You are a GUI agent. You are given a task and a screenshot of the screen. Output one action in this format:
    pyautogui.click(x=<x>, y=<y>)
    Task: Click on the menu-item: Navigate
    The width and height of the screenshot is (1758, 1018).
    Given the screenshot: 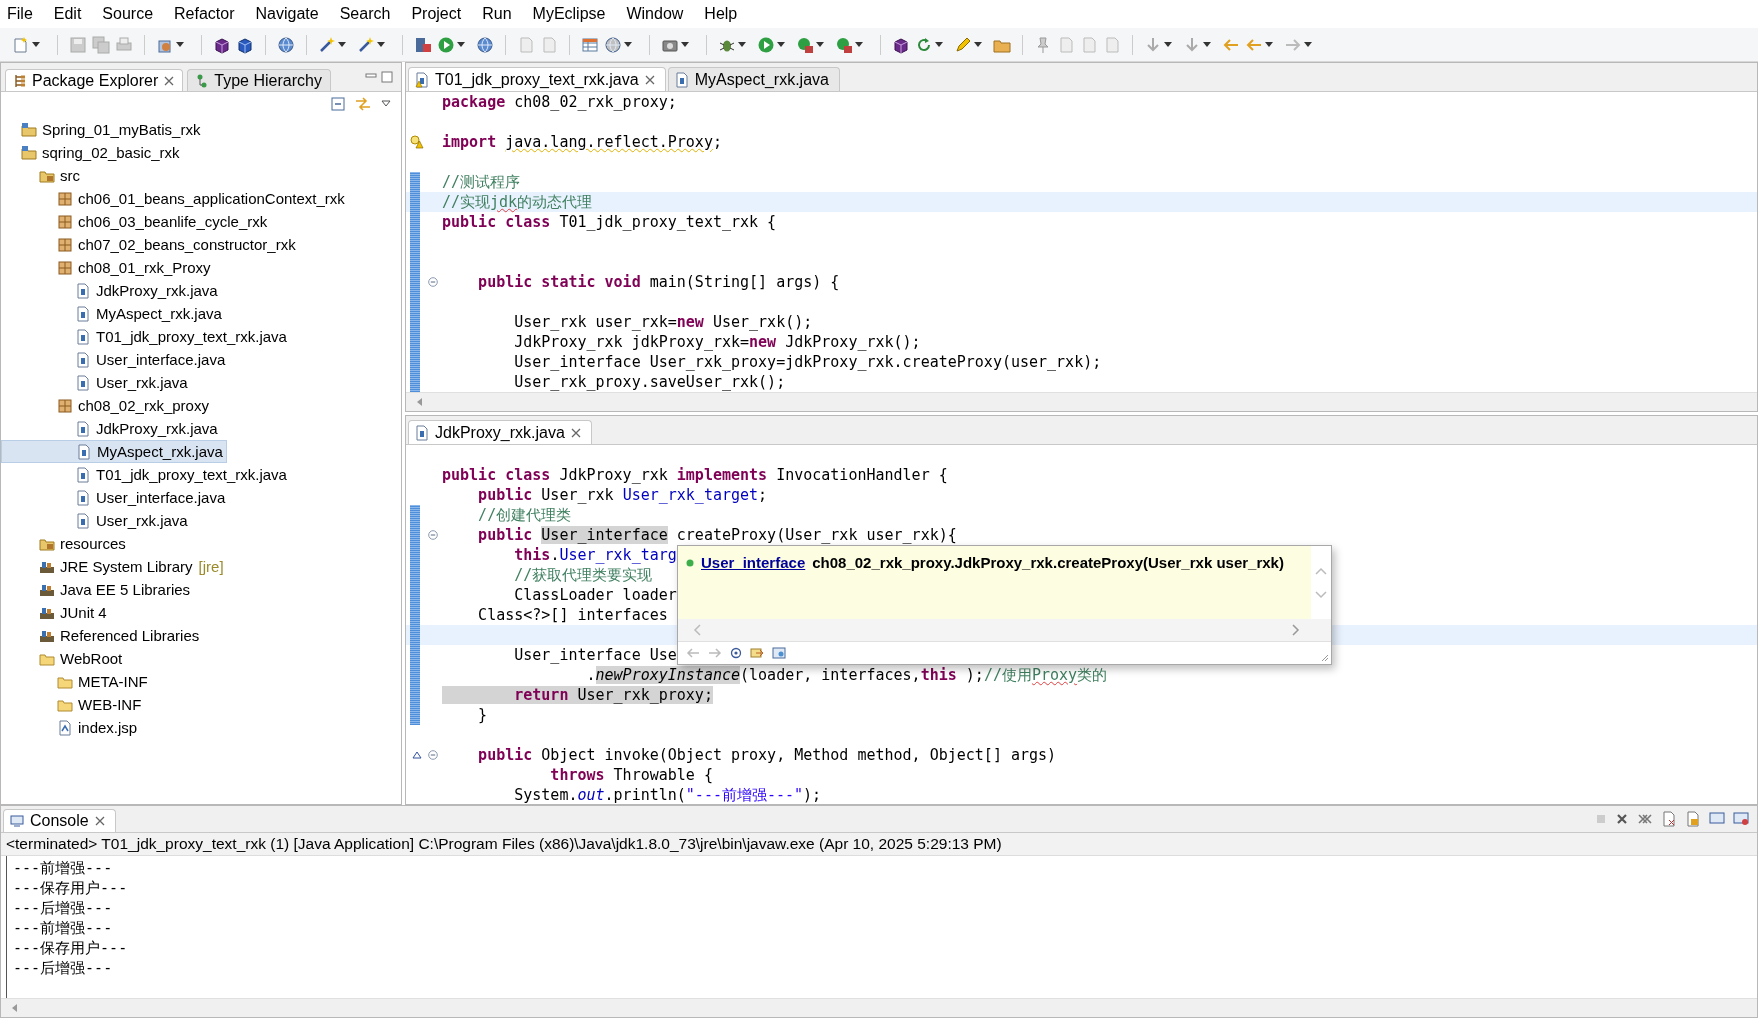 What is the action you would take?
    pyautogui.click(x=288, y=14)
    